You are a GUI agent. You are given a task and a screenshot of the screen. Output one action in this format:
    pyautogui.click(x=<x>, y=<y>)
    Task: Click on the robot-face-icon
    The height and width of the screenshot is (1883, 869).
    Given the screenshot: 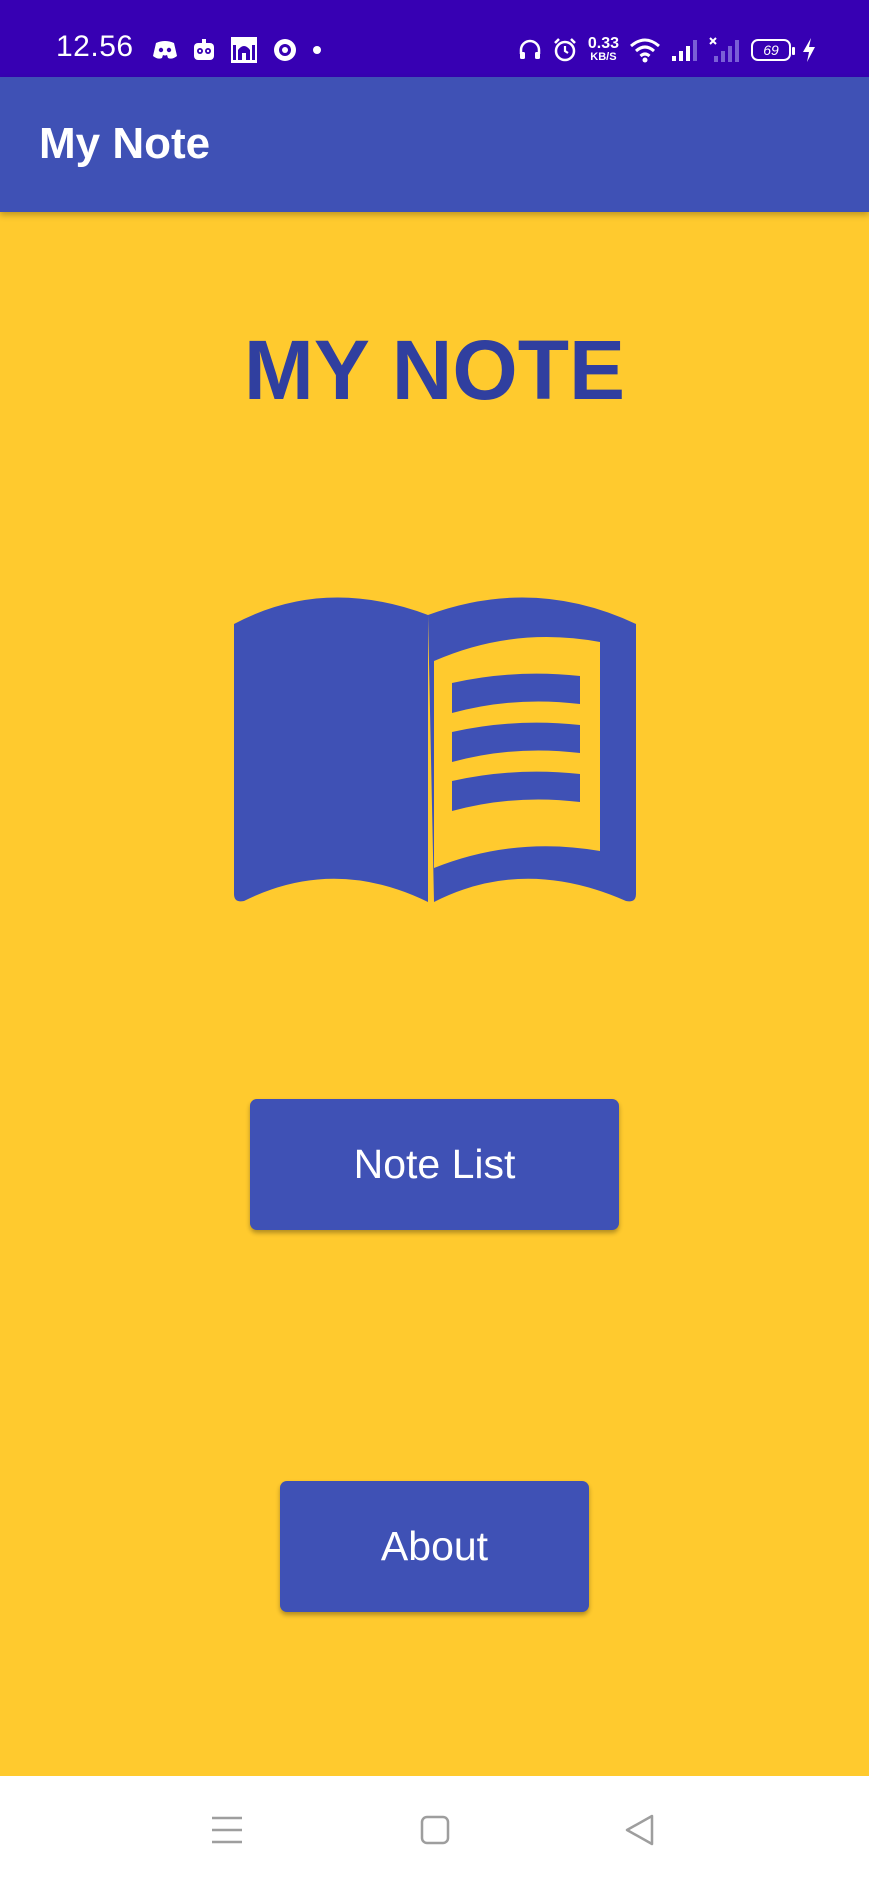 What is the action you would take?
    pyautogui.click(x=204, y=50)
    